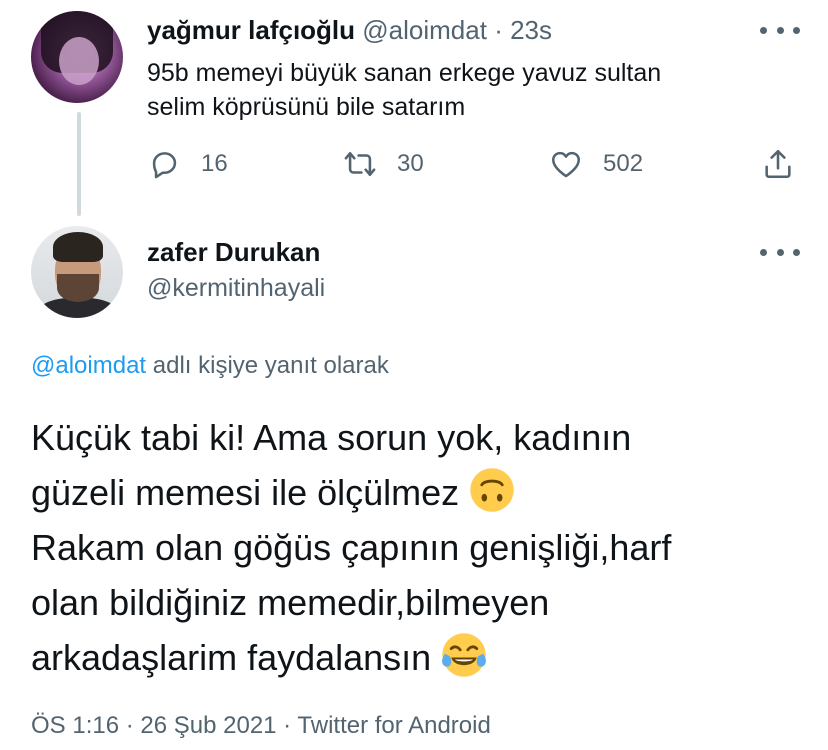 The height and width of the screenshot is (750, 828). What do you see at coordinates (464, 655) in the screenshot?
I see `tears-of-joy-emoji` at bounding box center [464, 655].